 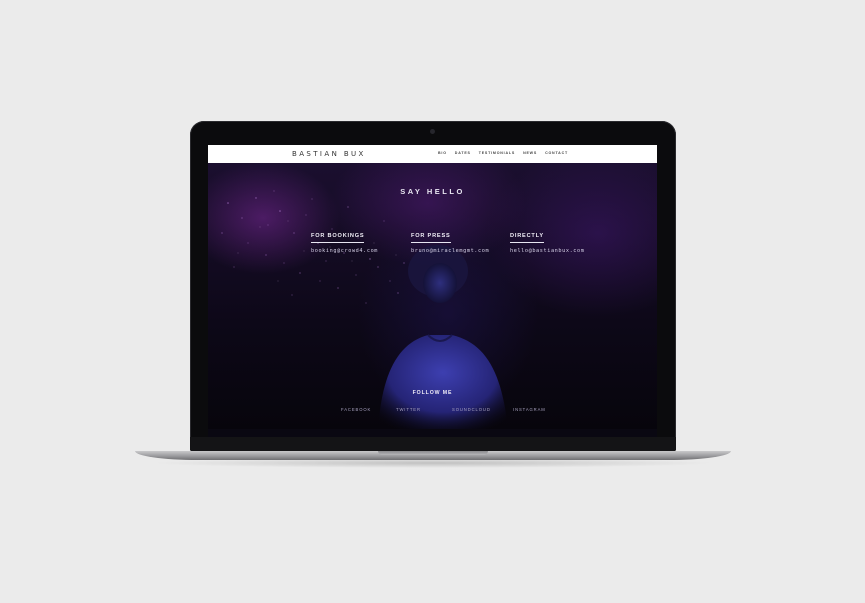 What do you see at coordinates (529, 409) in the screenshot?
I see `social-instagram-link: INSTAGRAM` at bounding box center [529, 409].